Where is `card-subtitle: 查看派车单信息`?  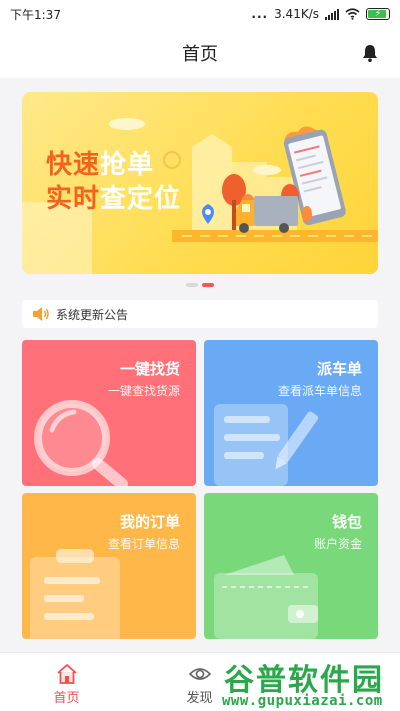 card-subtitle: 查看派车单信息 is located at coordinates (319, 391).